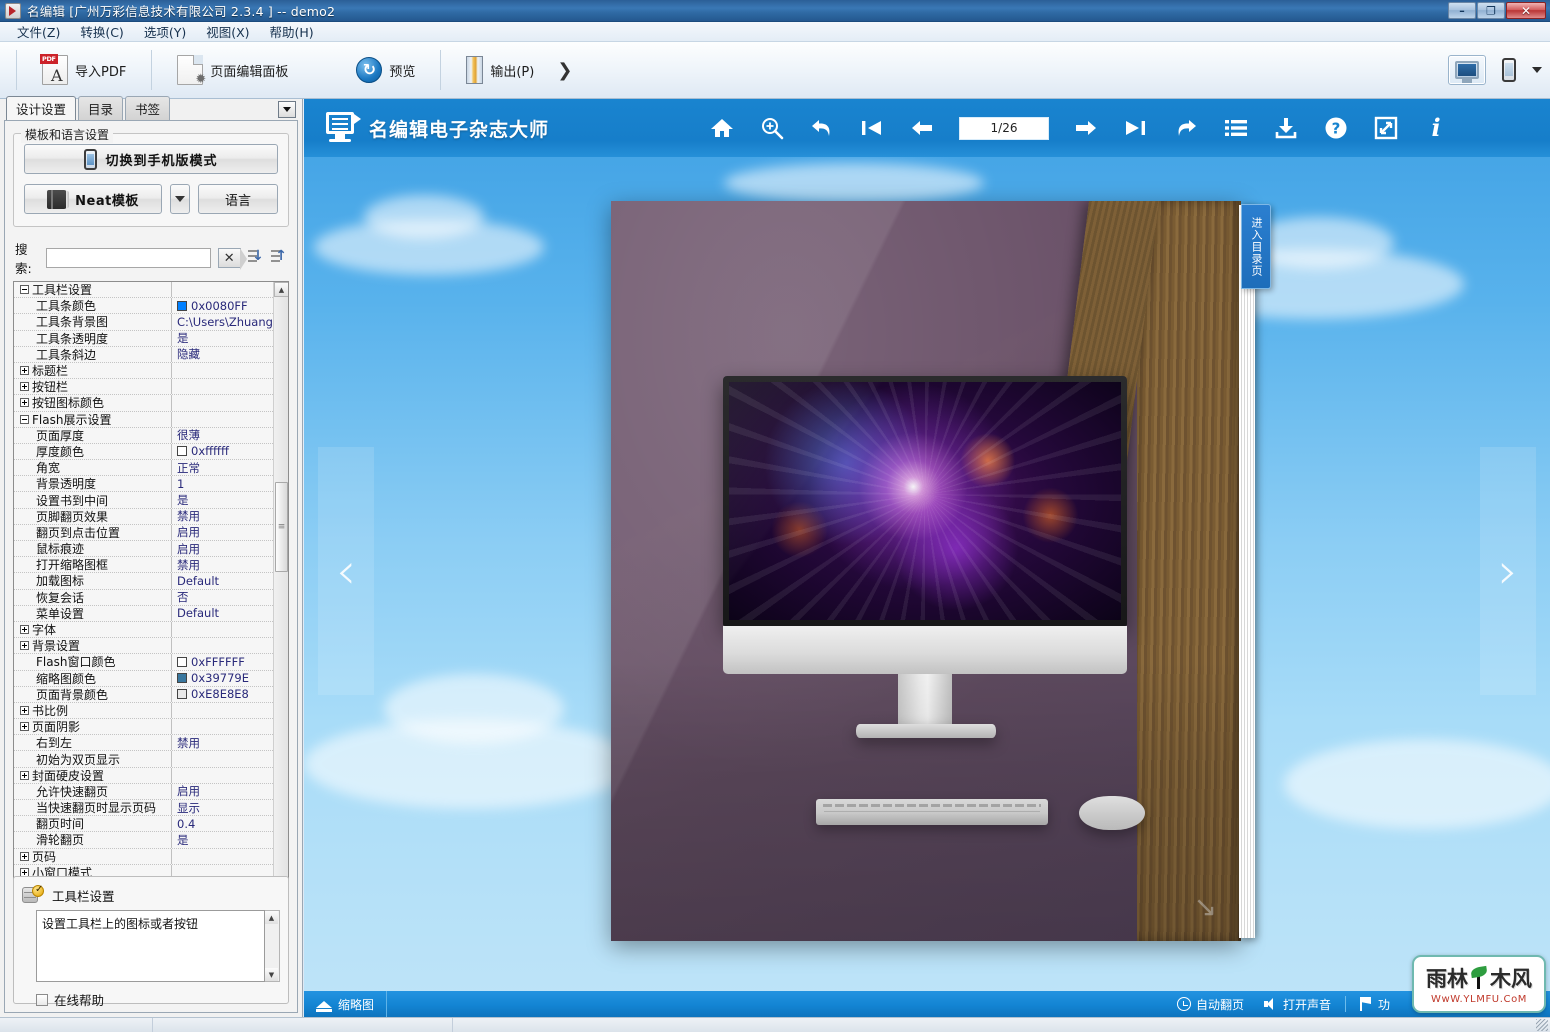 This screenshot has height=1032, width=1550. I want to click on menu-options: 选项(Y), so click(165, 31).